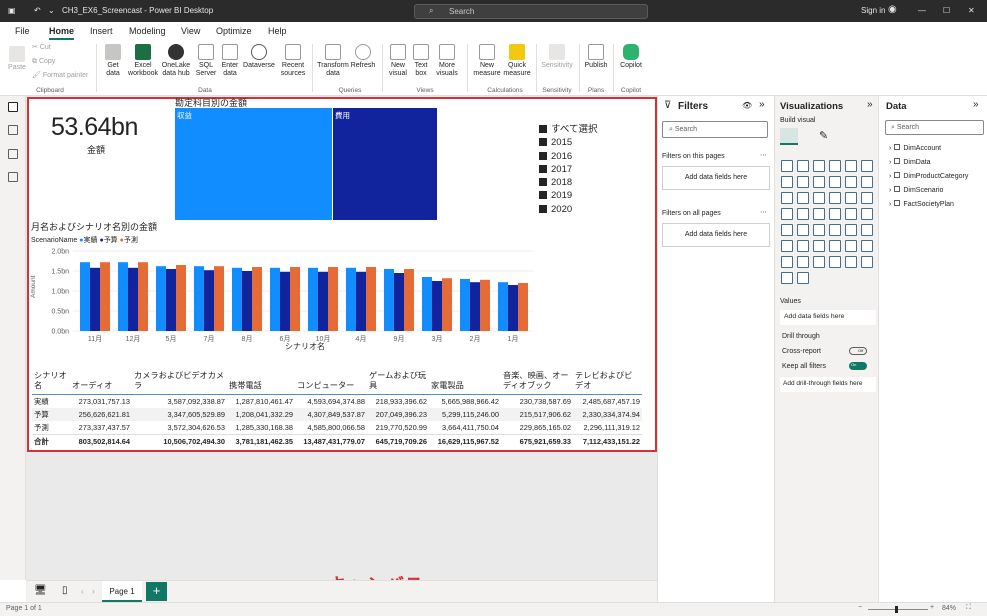  What do you see at coordinates (487, 61) in the screenshot?
I see `new-measure-button: New measure` at bounding box center [487, 61].